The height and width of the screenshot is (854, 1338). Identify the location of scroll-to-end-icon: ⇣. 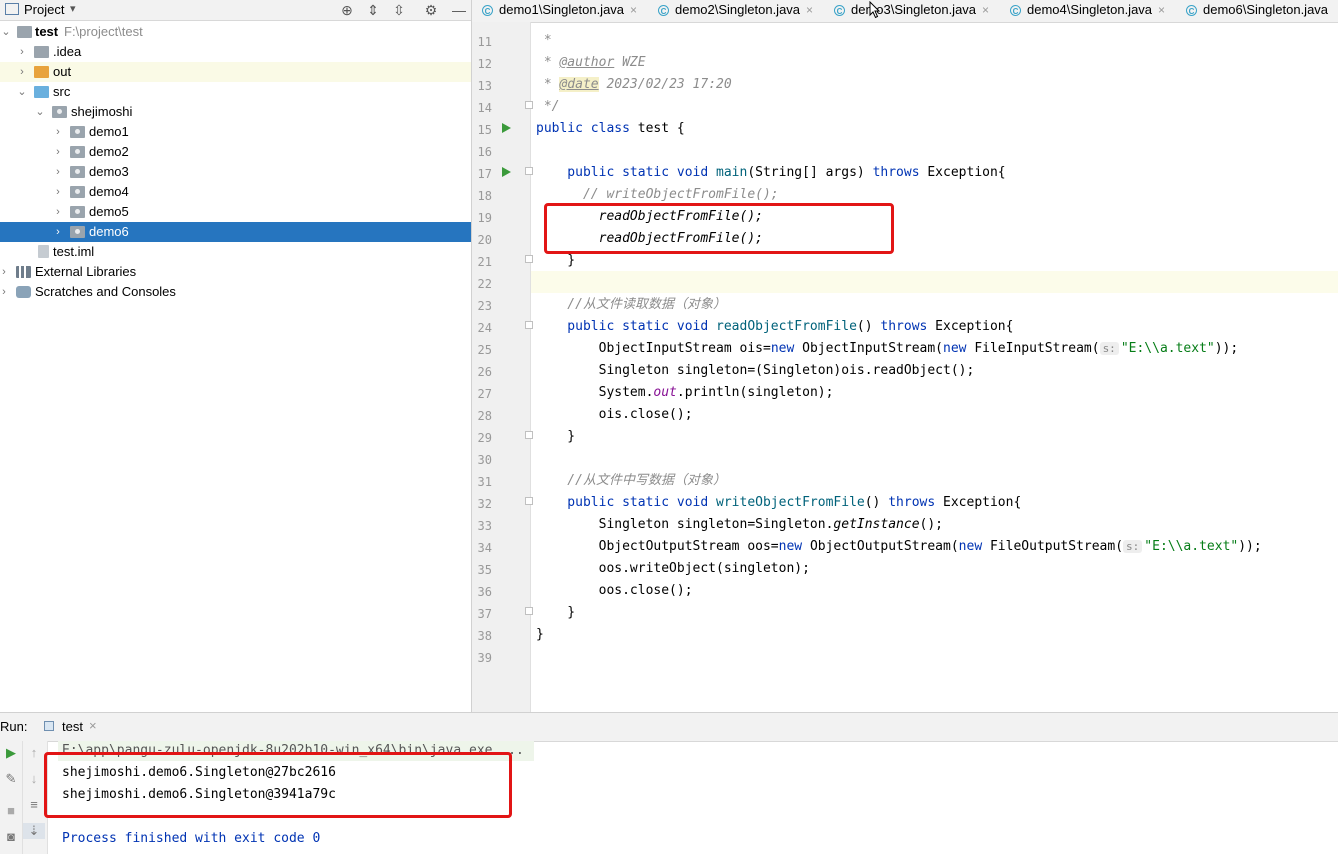
(34, 831).